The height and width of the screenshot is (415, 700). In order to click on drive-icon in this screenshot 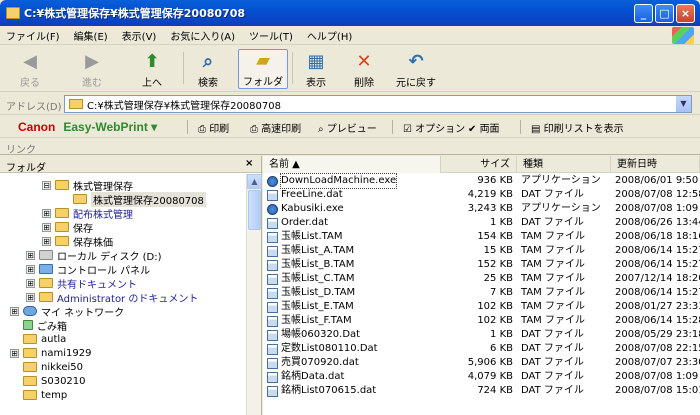, I will do `click(46, 255)`.